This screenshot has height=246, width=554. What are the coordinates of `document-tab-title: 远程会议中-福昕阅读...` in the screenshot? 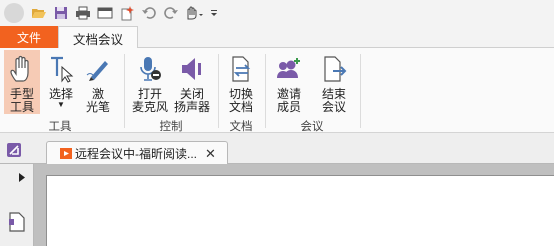 It's located at (136, 154).